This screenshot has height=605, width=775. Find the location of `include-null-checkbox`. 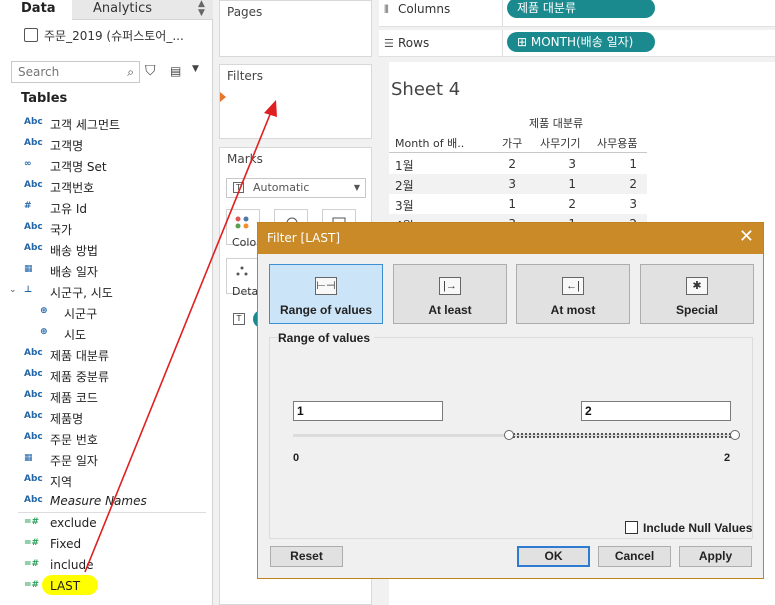

include-null-checkbox is located at coordinates (631, 527).